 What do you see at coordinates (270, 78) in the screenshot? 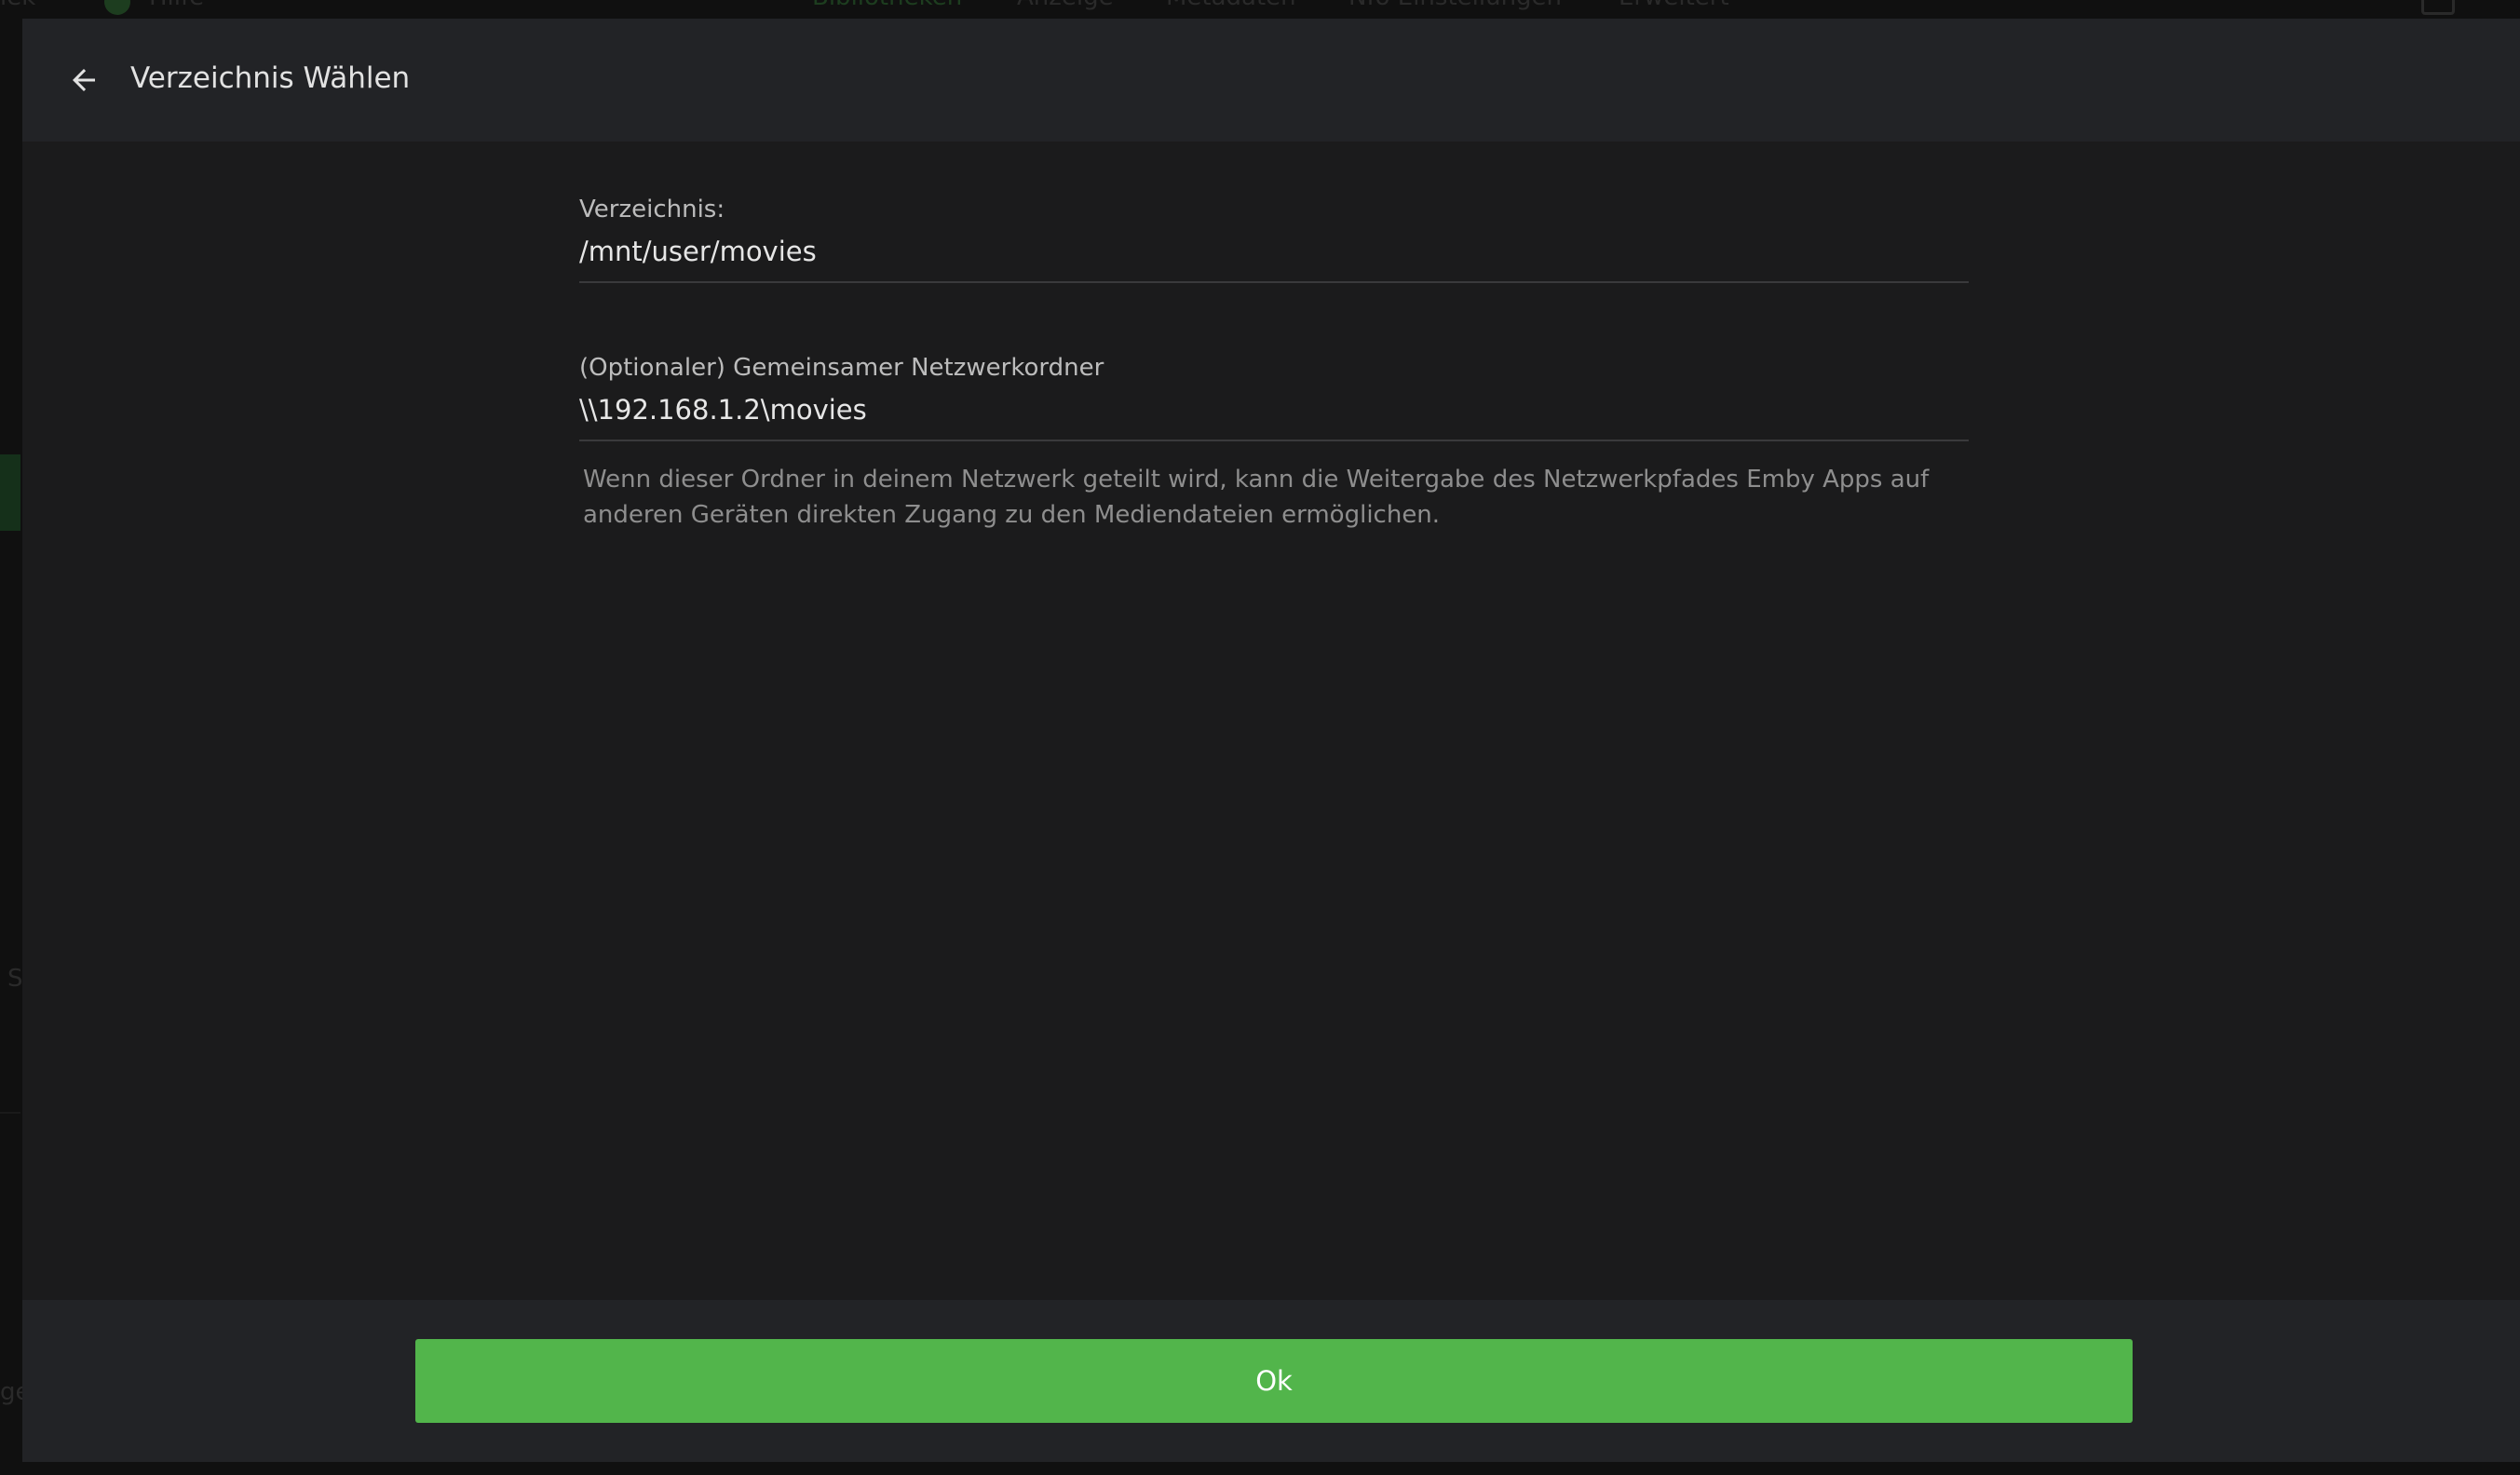
I see `dialog-title: Verzeichnis Wählen` at bounding box center [270, 78].